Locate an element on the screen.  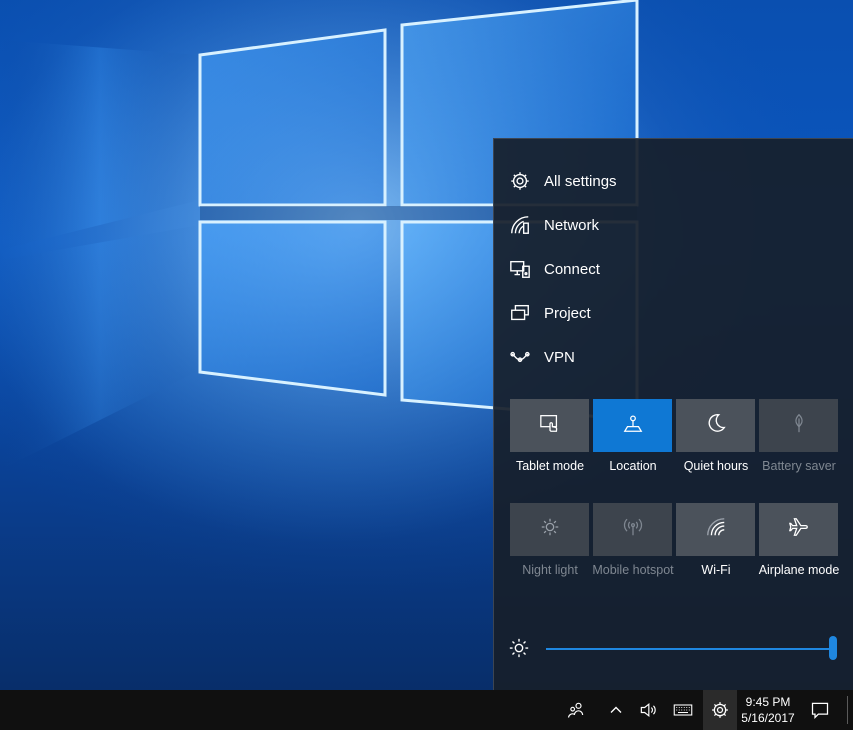
tile-mobile-hotspot is located at coordinates (632, 529).